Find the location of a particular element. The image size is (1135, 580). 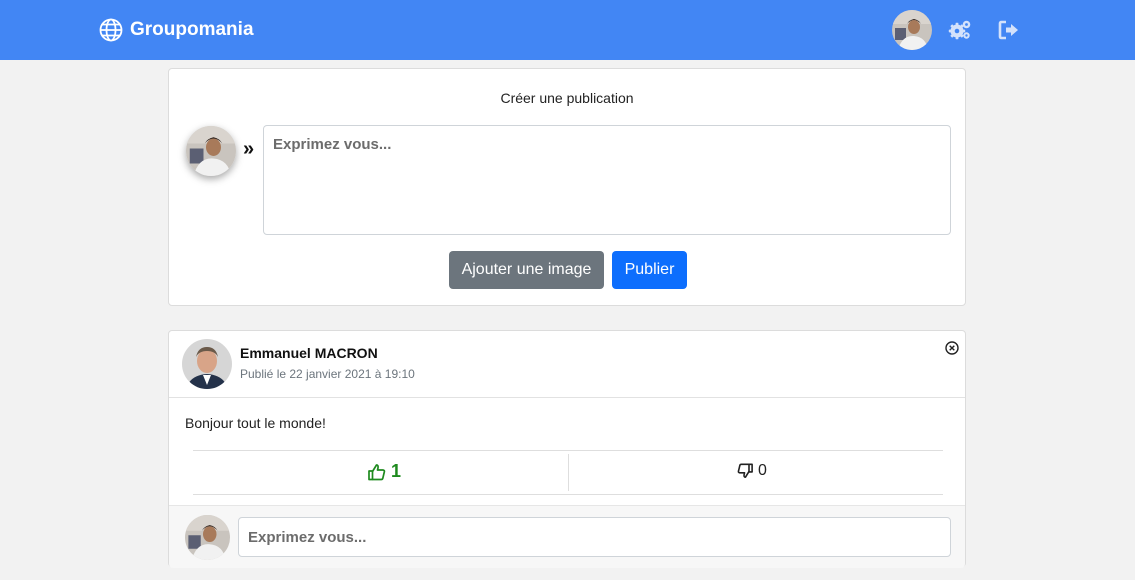

globe-icon is located at coordinates (111, 30).